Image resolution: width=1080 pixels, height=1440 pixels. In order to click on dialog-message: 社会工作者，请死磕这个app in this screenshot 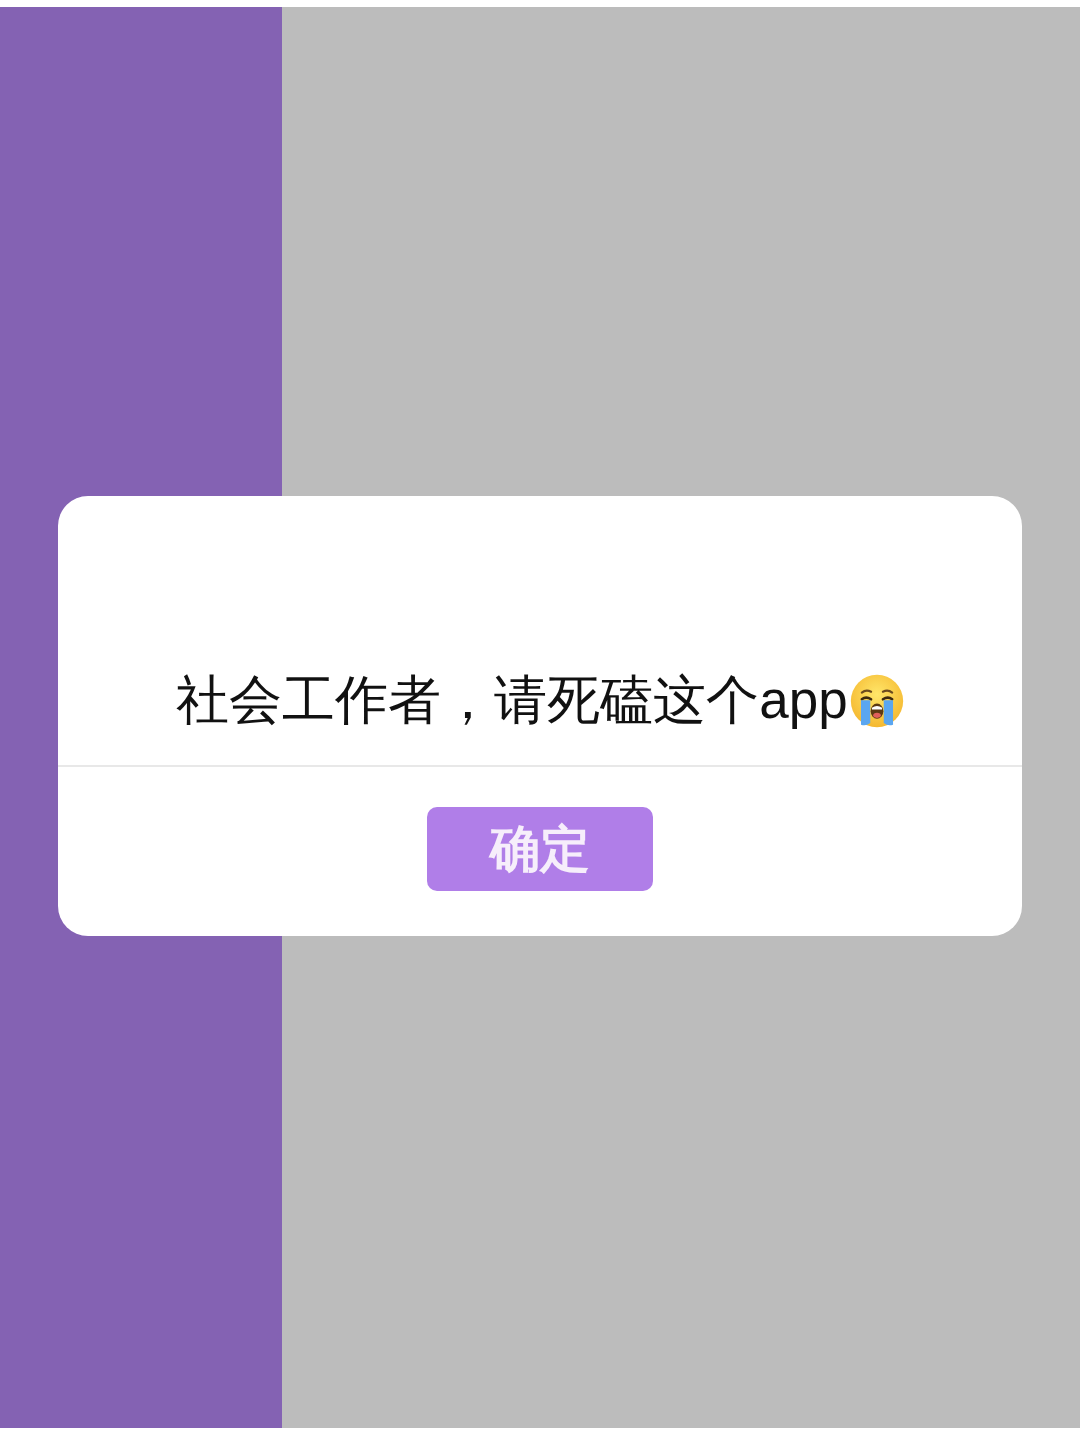, I will do `click(512, 700)`.